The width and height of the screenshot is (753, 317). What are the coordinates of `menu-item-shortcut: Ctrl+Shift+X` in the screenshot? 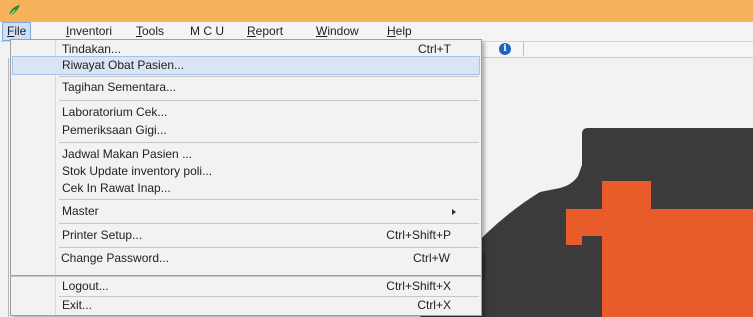 It's located at (418, 286).